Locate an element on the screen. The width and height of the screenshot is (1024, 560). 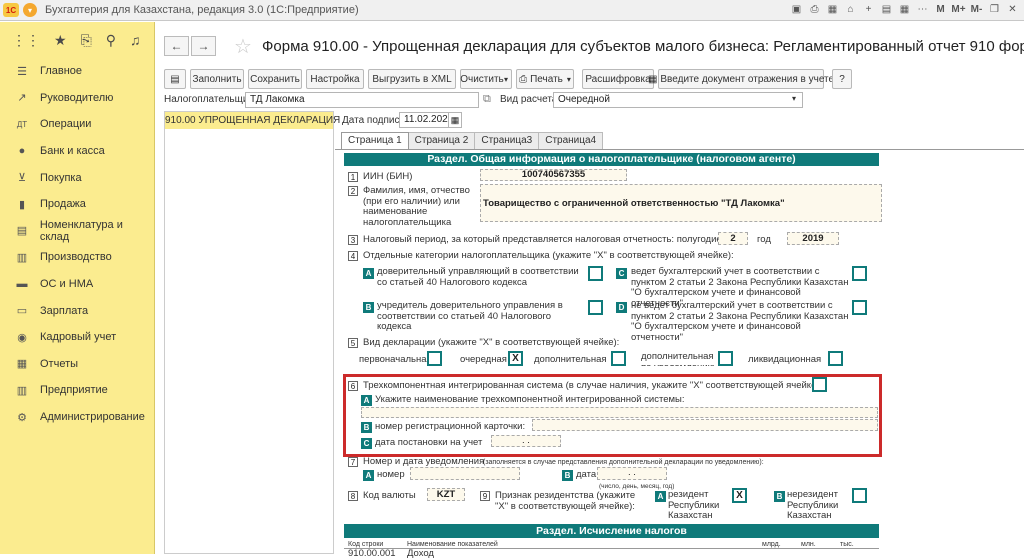
year-field: 2019 is located at coordinates (813, 238).